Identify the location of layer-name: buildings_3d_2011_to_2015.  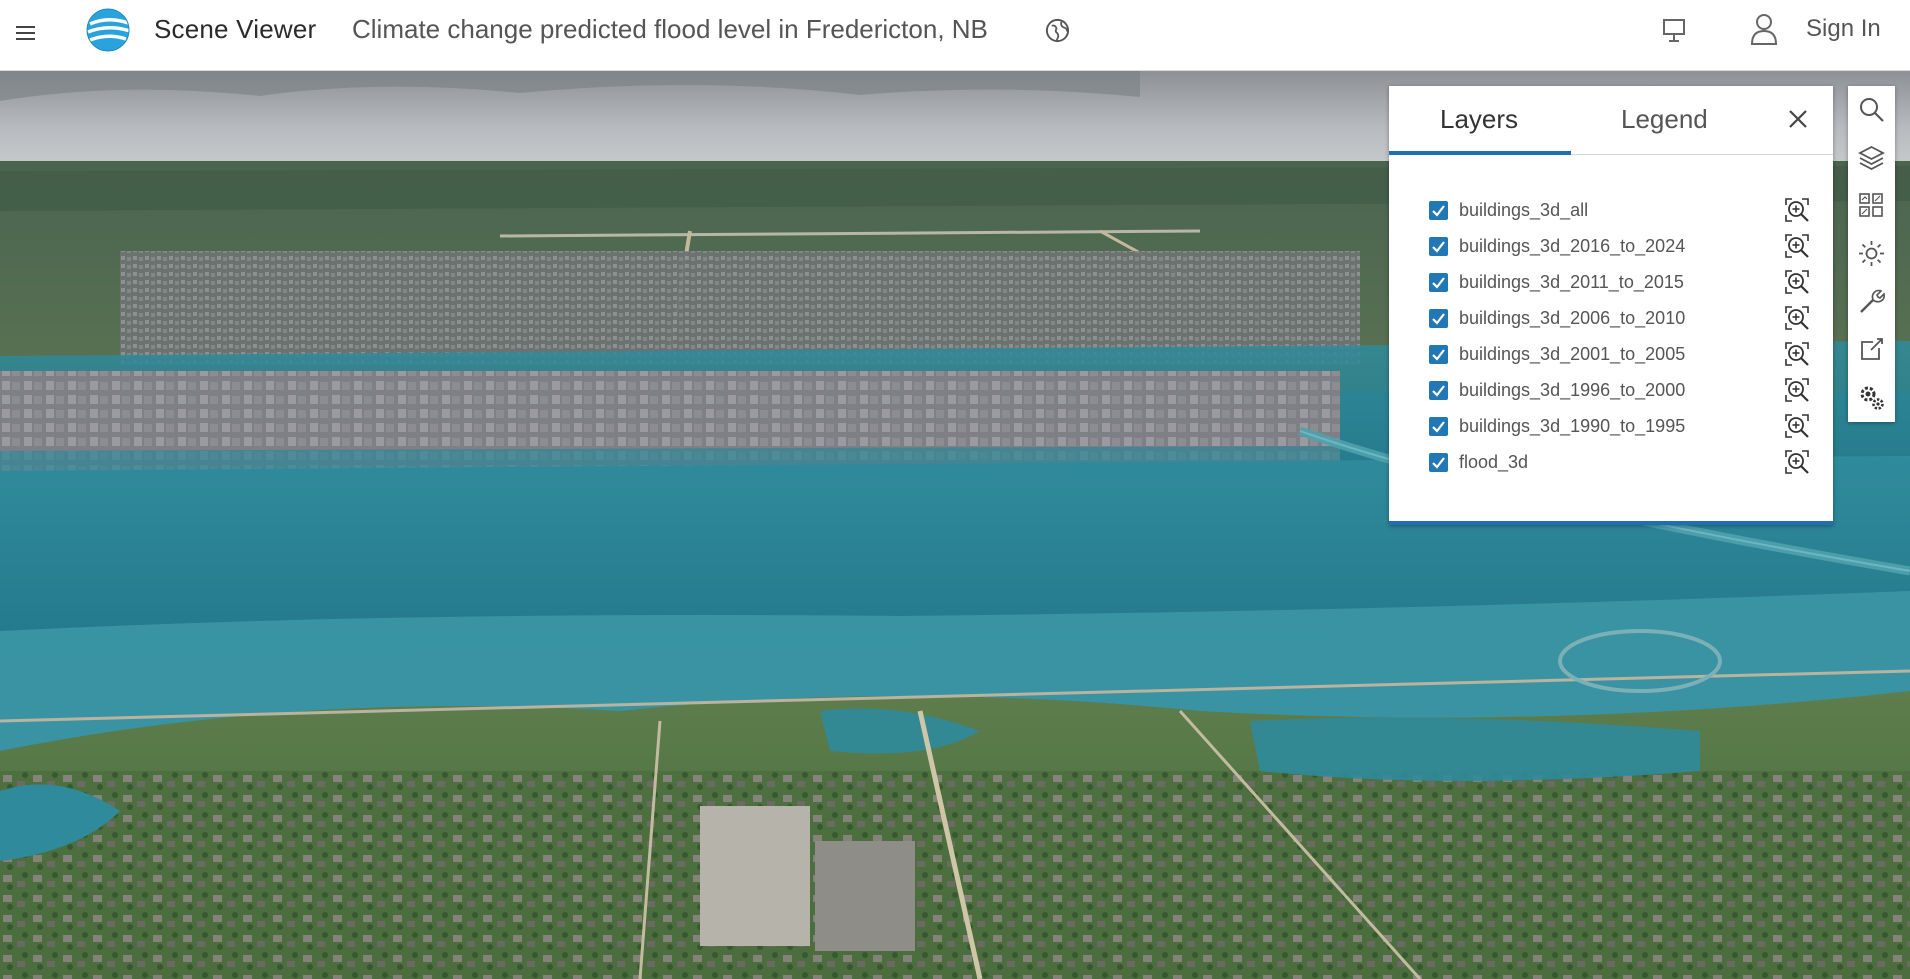
(1571, 282).